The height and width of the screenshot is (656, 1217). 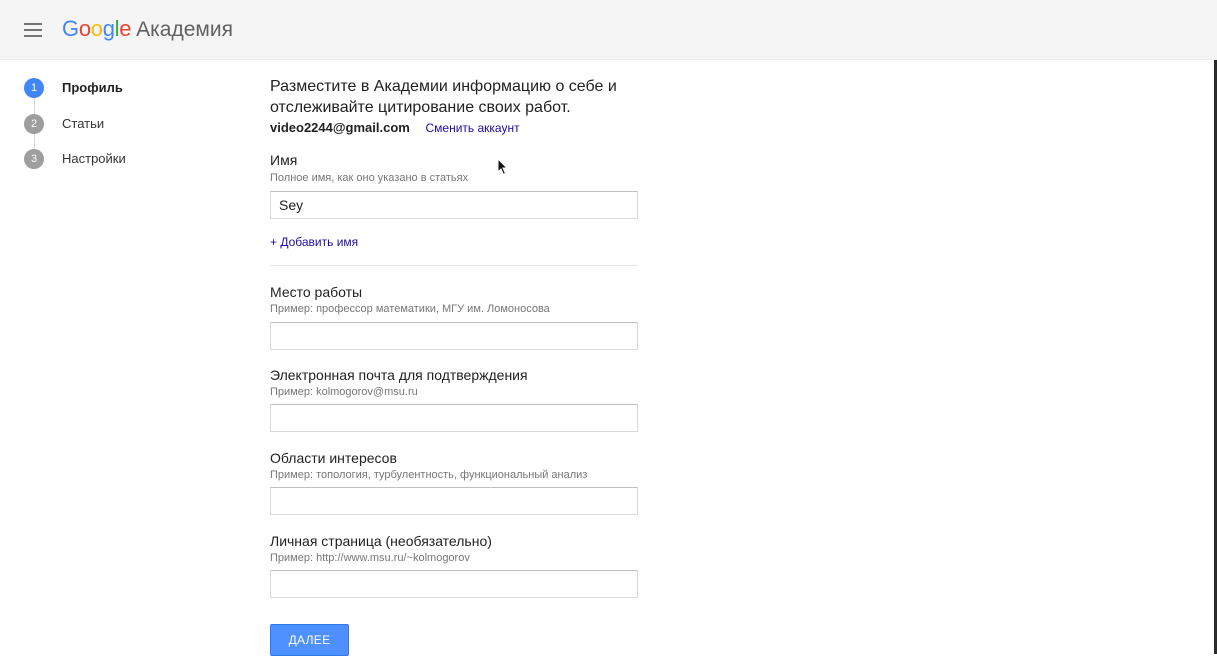 I want to click on logo-letter: g, so click(x=108, y=28).